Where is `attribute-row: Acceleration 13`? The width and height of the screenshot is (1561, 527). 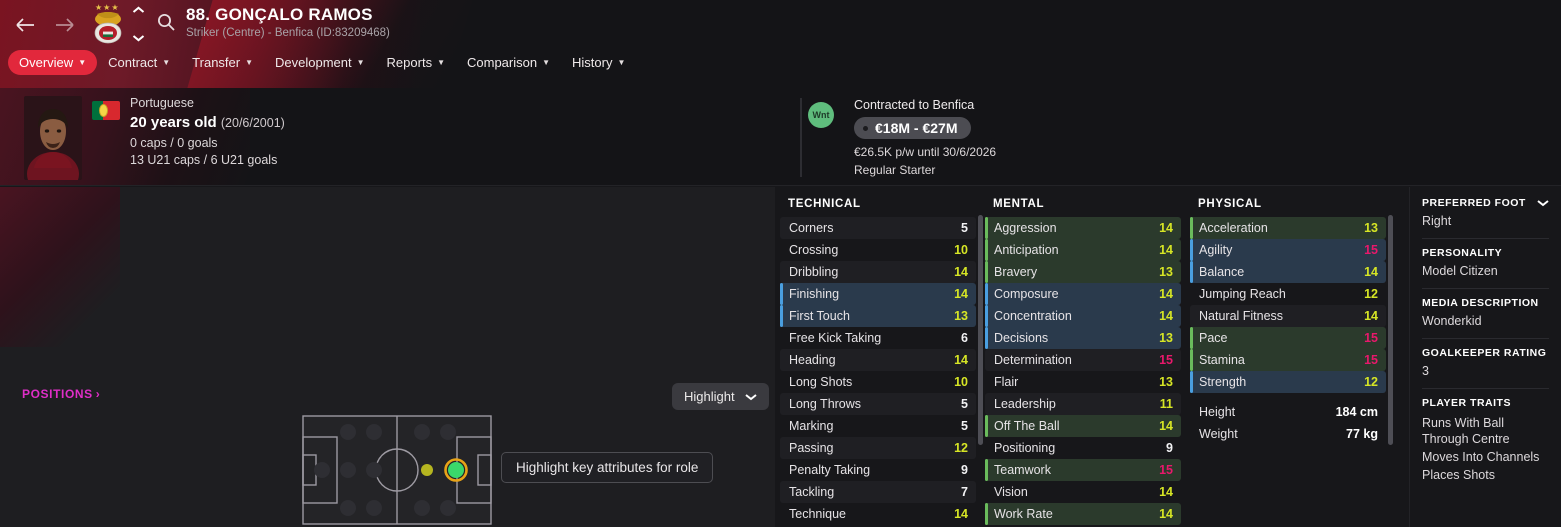
attribute-row: Acceleration 13 is located at coordinates (1288, 228).